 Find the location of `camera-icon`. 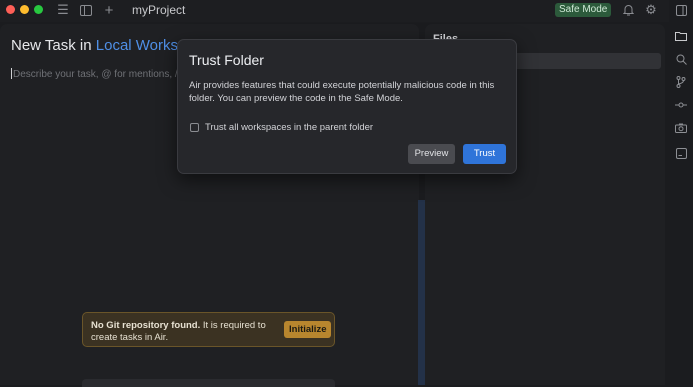

camera-icon is located at coordinates (681, 128).